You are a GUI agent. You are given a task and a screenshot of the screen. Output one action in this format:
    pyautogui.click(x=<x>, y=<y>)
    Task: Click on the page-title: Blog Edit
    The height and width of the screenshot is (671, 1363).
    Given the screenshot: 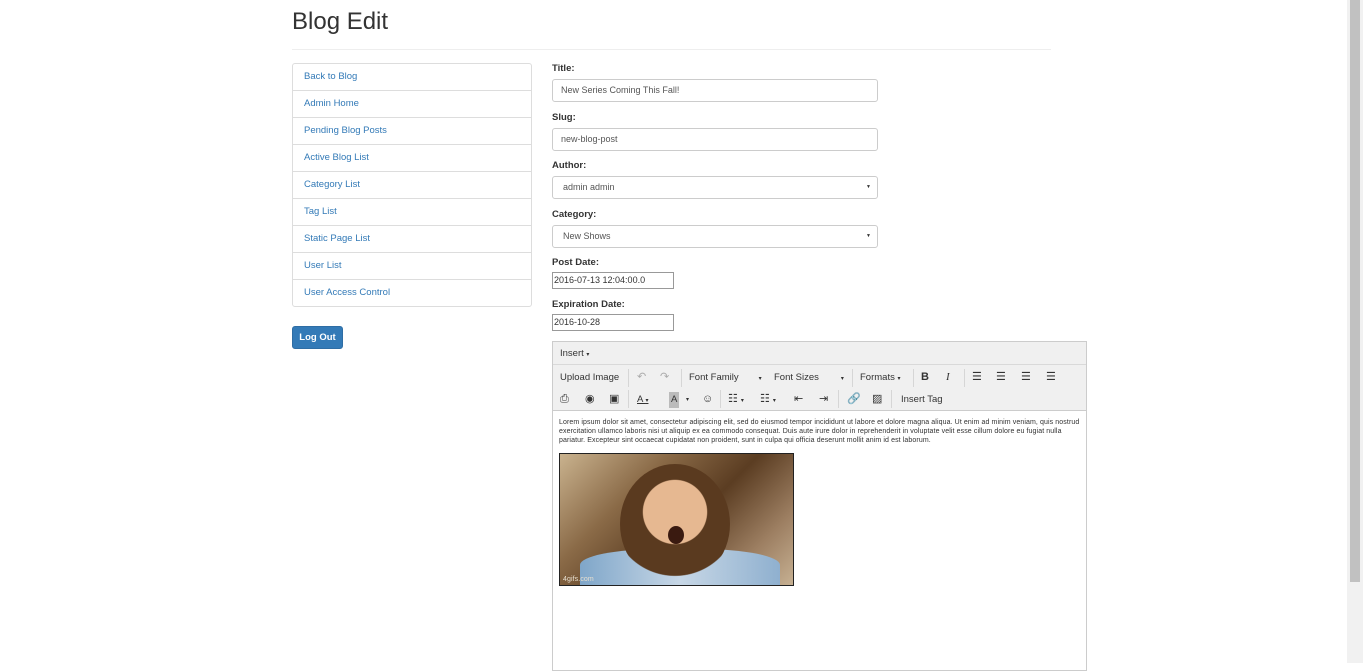 What is the action you would take?
    pyautogui.click(x=340, y=21)
    